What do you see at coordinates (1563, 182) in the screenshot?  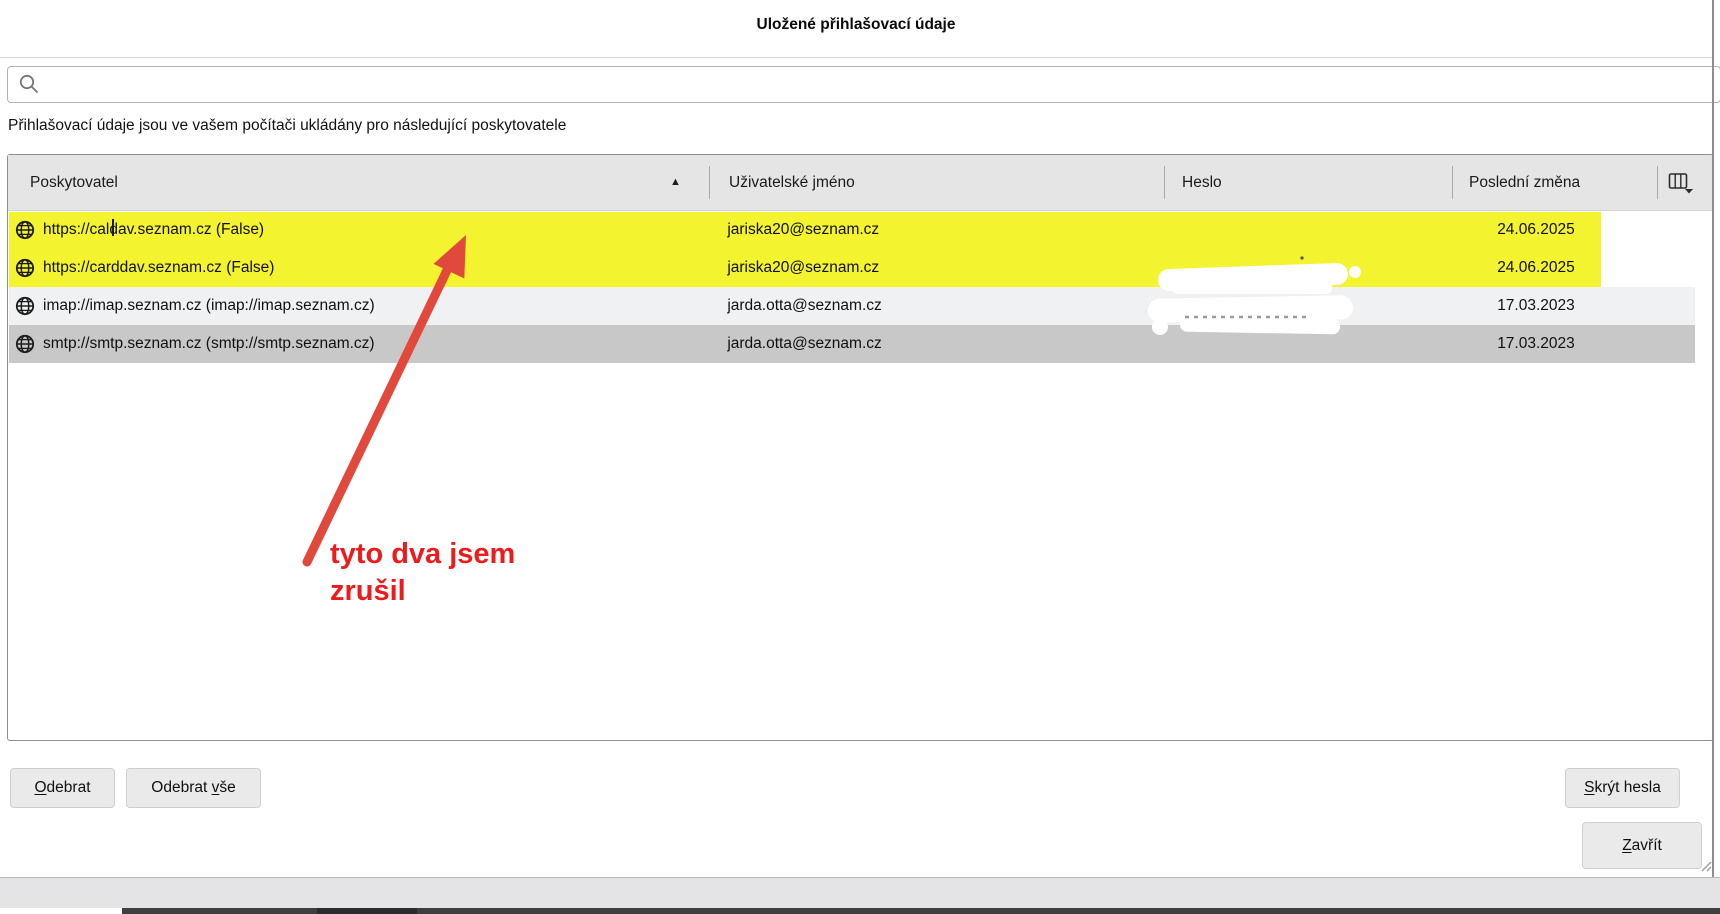 I see `column-header-last-changed: Poslední změna` at bounding box center [1563, 182].